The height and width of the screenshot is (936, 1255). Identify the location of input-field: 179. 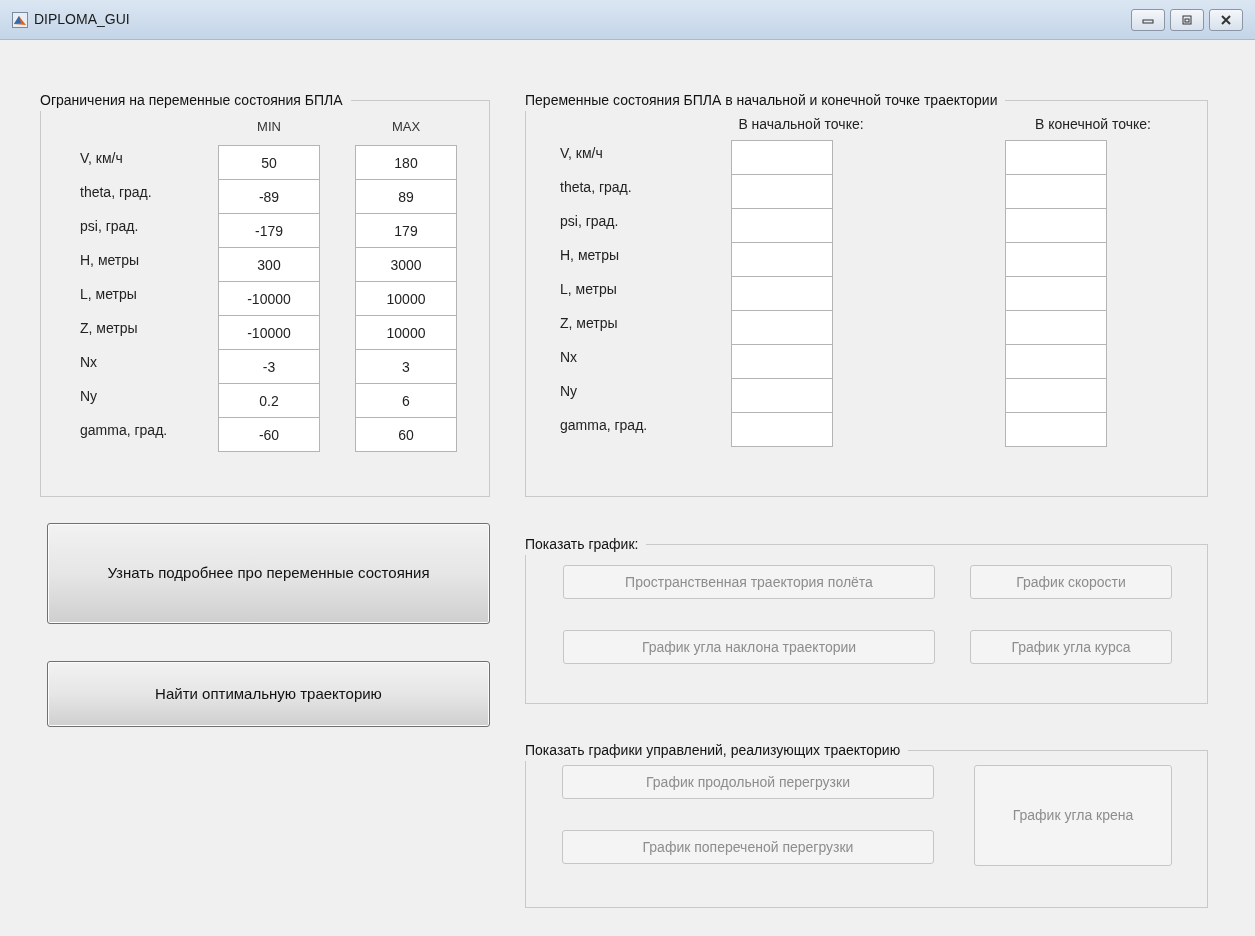
(406, 230).